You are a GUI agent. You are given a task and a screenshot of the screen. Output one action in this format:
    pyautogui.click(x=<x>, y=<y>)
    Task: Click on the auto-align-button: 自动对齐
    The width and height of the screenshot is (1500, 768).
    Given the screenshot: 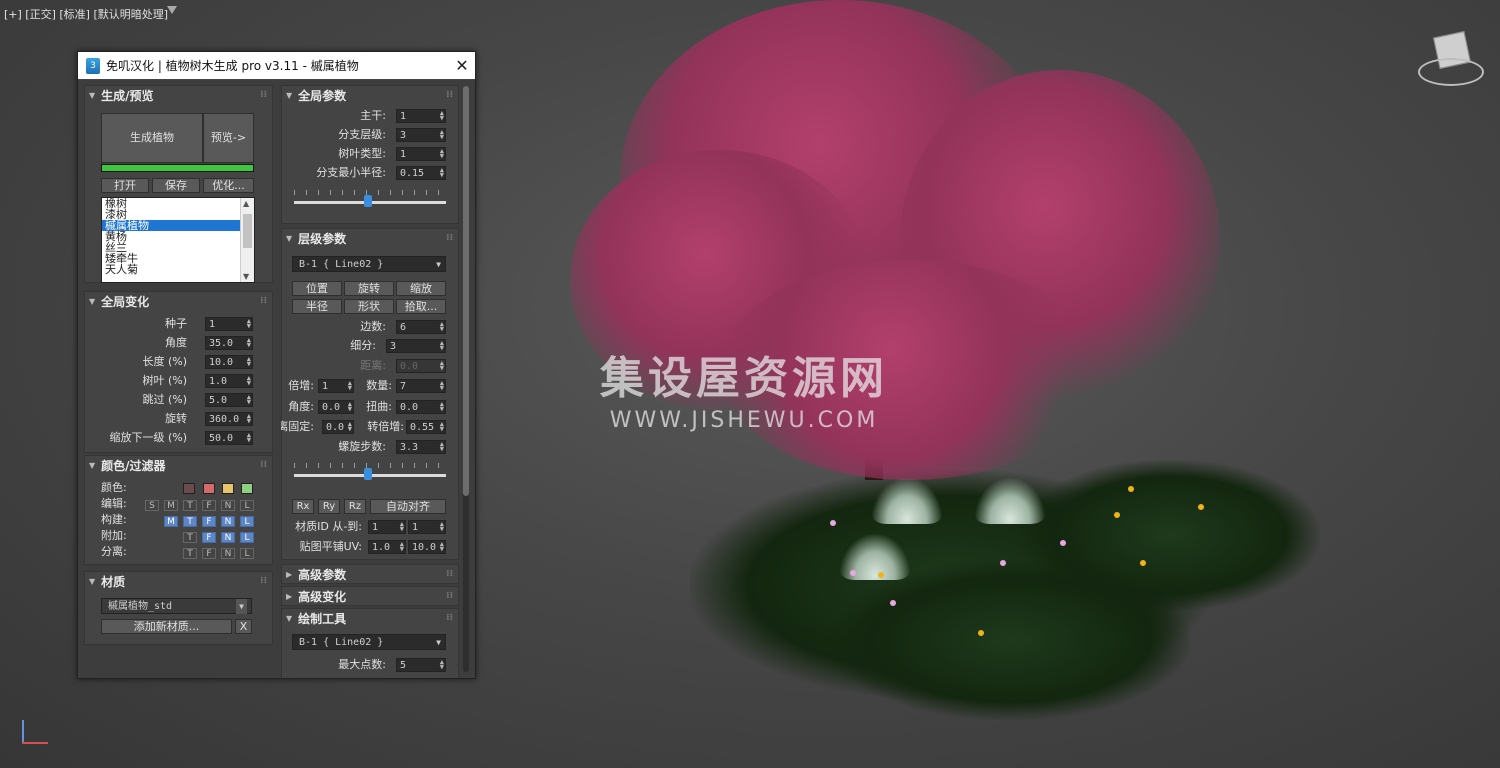 What is the action you would take?
    pyautogui.click(x=408, y=506)
    